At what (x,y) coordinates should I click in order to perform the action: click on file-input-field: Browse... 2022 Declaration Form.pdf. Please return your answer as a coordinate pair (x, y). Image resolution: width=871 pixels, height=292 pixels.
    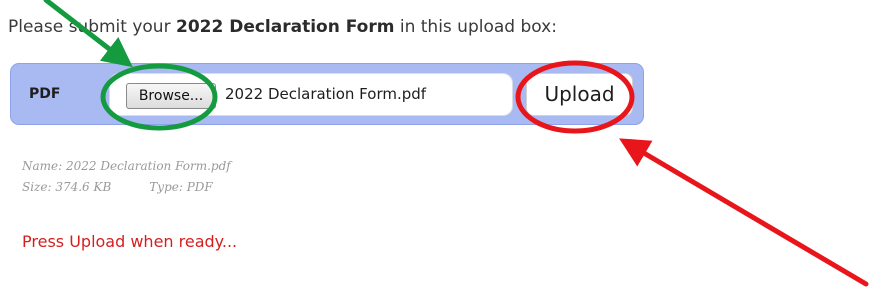
    Looking at the image, I should click on (311, 94).